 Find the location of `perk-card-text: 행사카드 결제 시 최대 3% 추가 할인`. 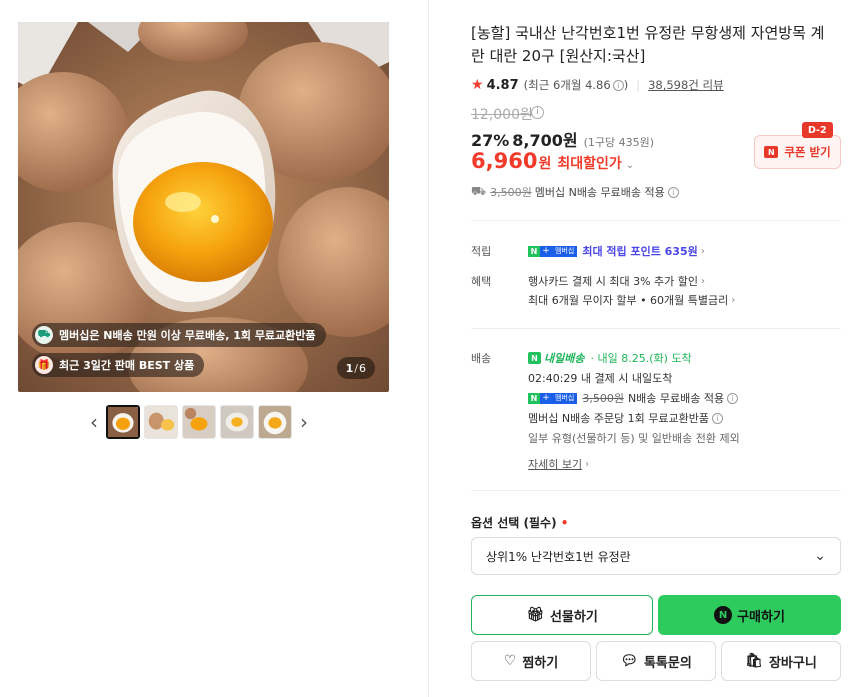

perk-card-text: 행사카드 결제 시 최대 3% 추가 할인 is located at coordinates (613, 281).